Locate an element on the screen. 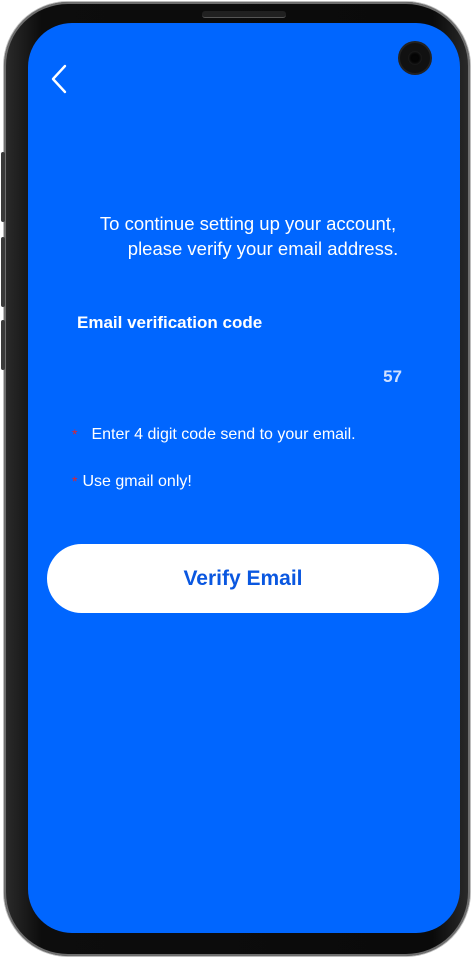  verification-code-label: Email verification code is located at coordinates (170, 322).